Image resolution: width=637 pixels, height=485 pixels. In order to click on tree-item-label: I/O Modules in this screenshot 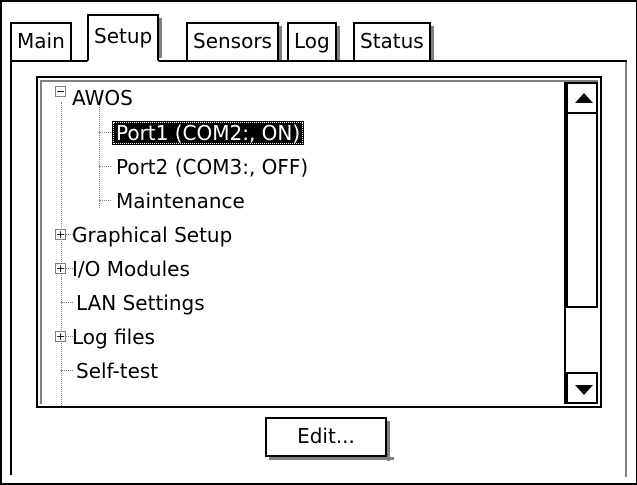, I will do `click(131, 269)`.